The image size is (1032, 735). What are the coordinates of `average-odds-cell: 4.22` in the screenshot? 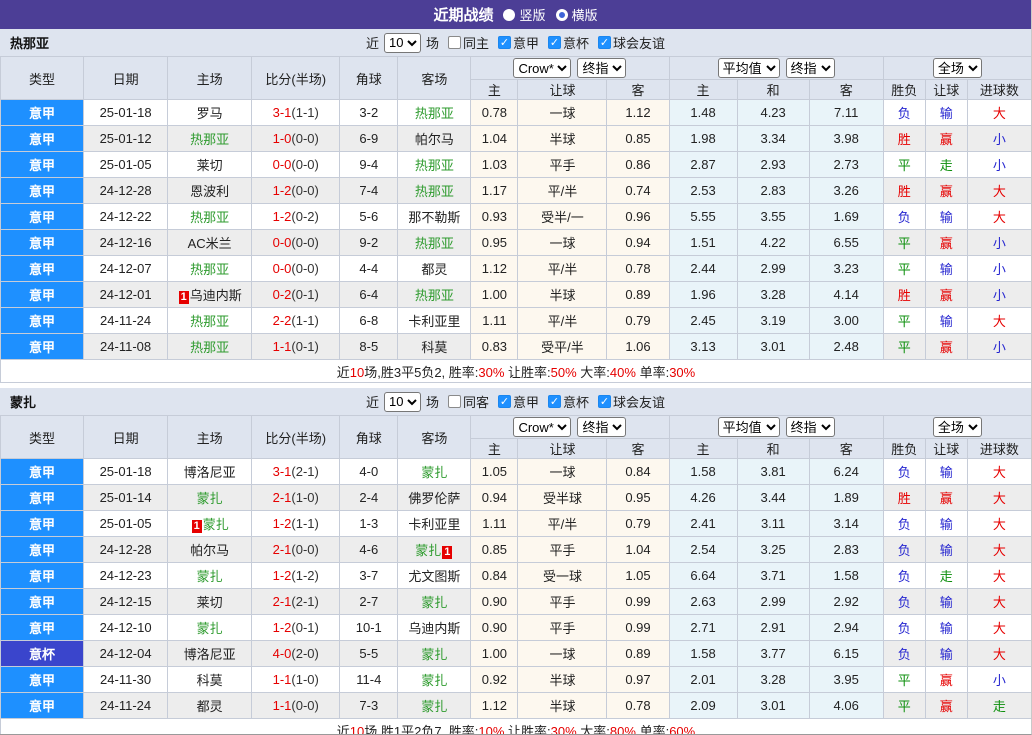 It's located at (773, 242).